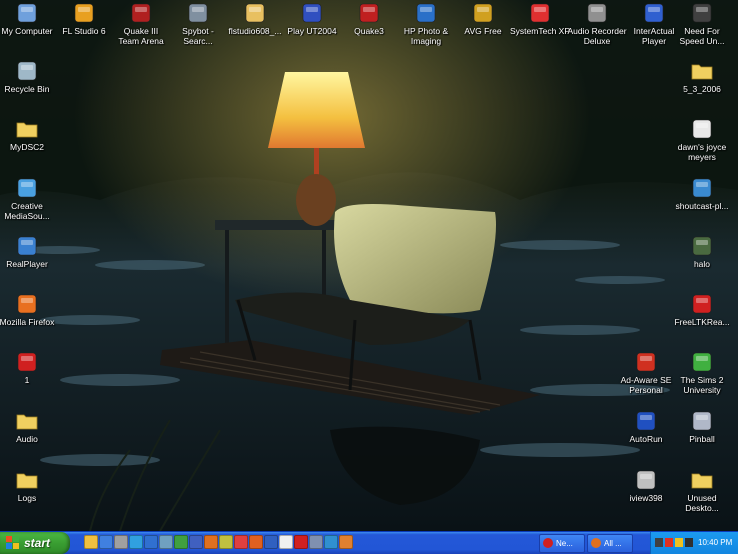 This screenshot has width=738, height=554. What do you see at coordinates (241, 542) in the screenshot?
I see `ql-app-icon` at bounding box center [241, 542].